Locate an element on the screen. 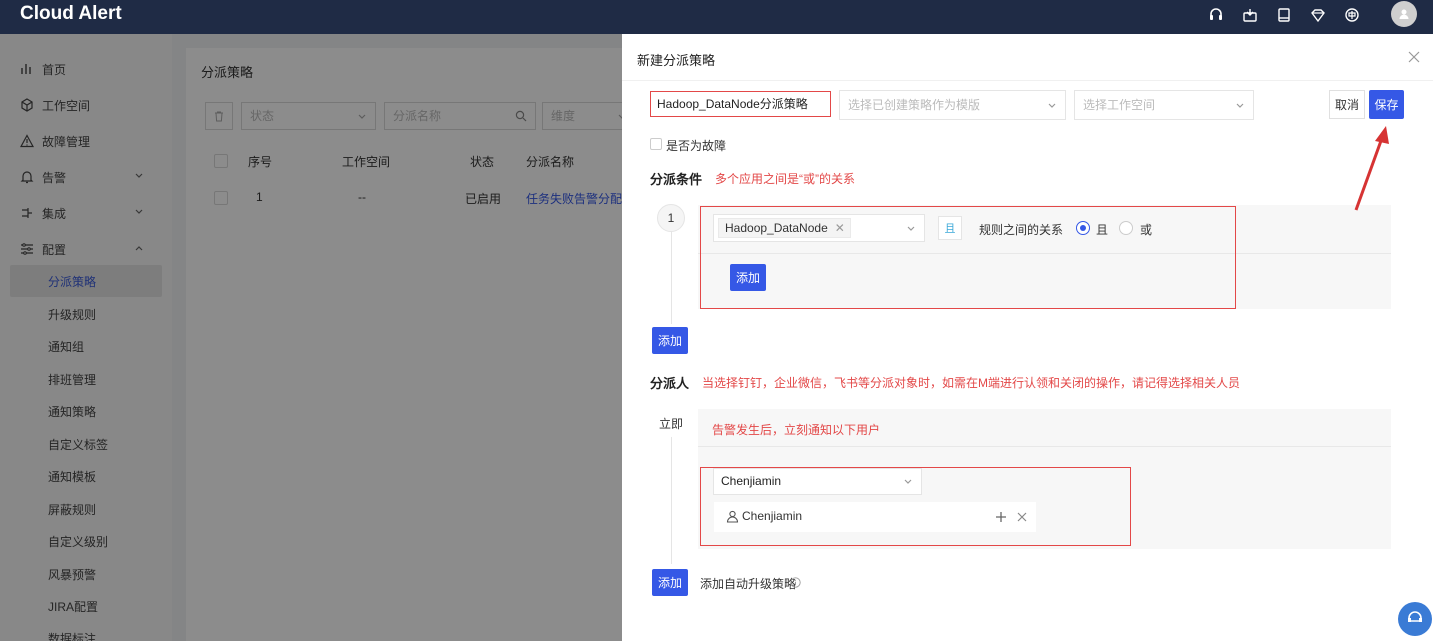 The image size is (1433, 641). policy-name-input: Hadoop_DataNode分派策略 is located at coordinates (740, 104).